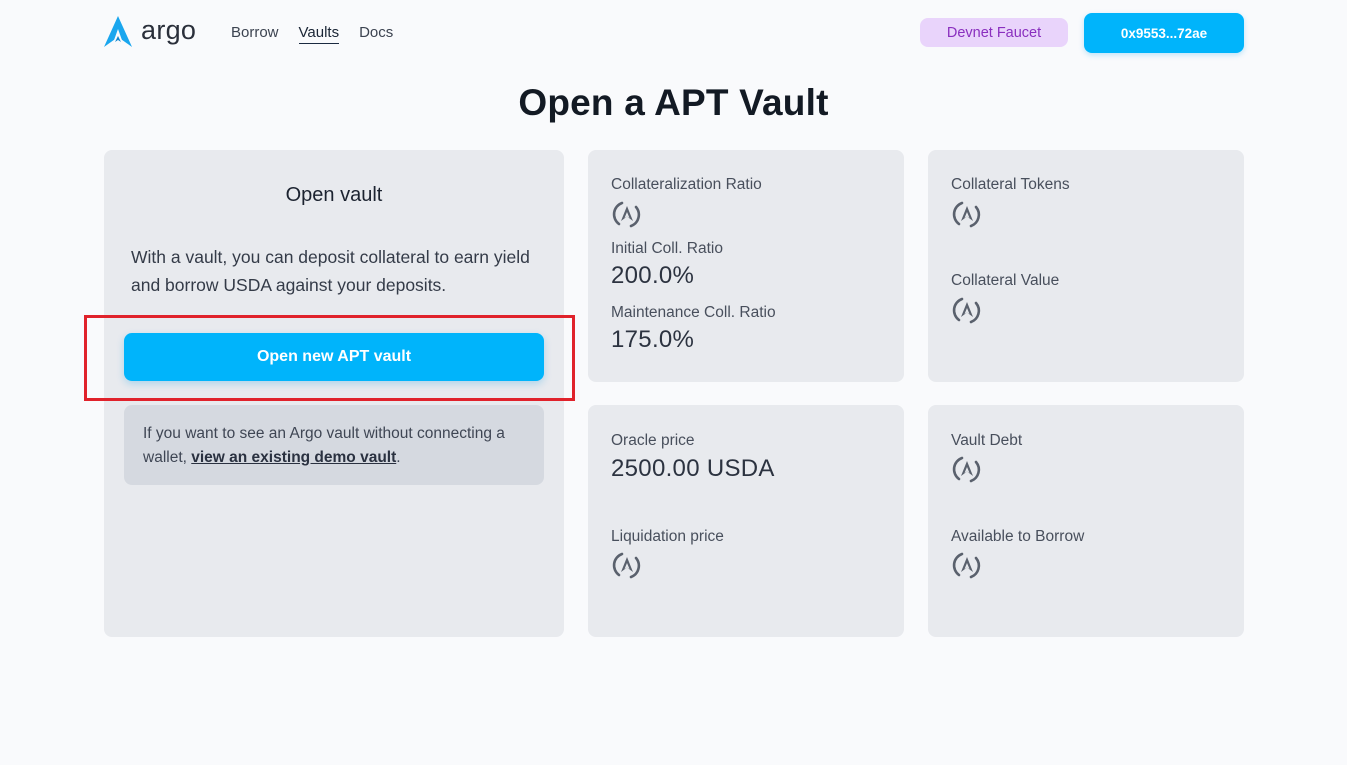 The height and width of the screenshot is (765, 1347). I want to click on page-title: Open a APT Vault, so click(673, 102).